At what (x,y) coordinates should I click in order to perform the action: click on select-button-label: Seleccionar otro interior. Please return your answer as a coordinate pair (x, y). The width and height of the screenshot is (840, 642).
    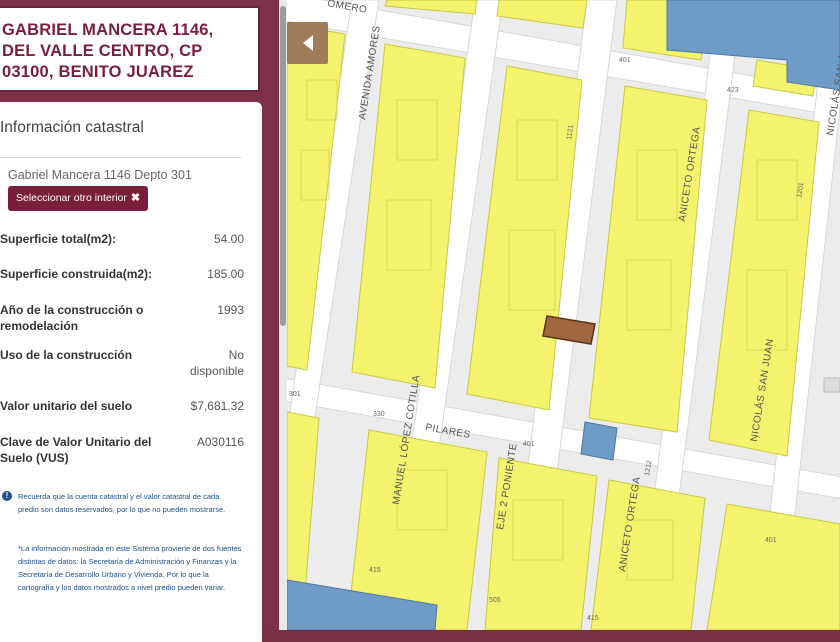
    Looking at the image, I should click on (71, 198).